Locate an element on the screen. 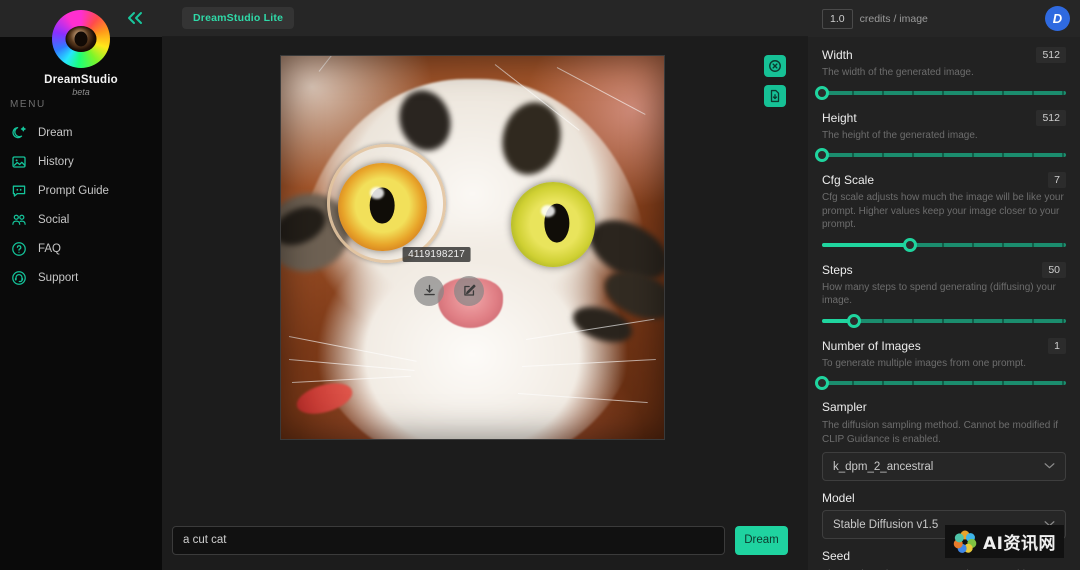  model-selected-value: Stable Diffusion v1.5 is located at coordinates (886, 524).